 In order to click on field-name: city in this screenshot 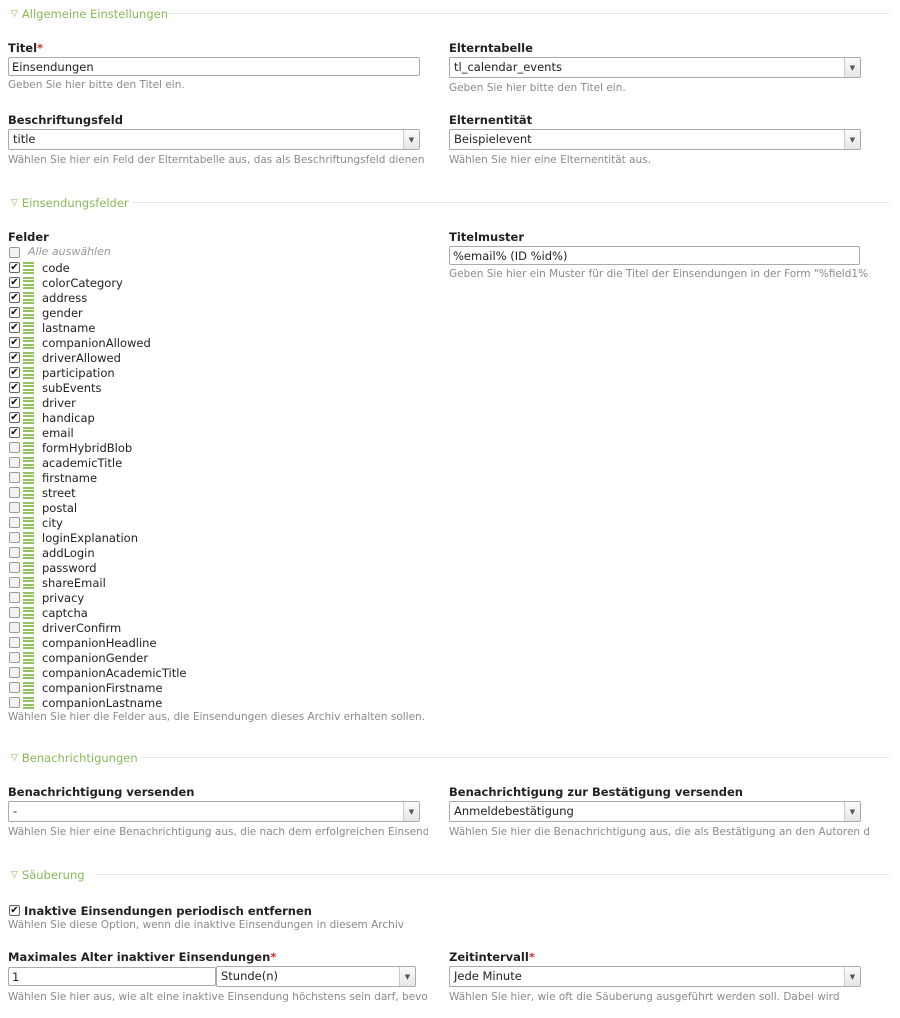, I will do `click(52, 523)`.